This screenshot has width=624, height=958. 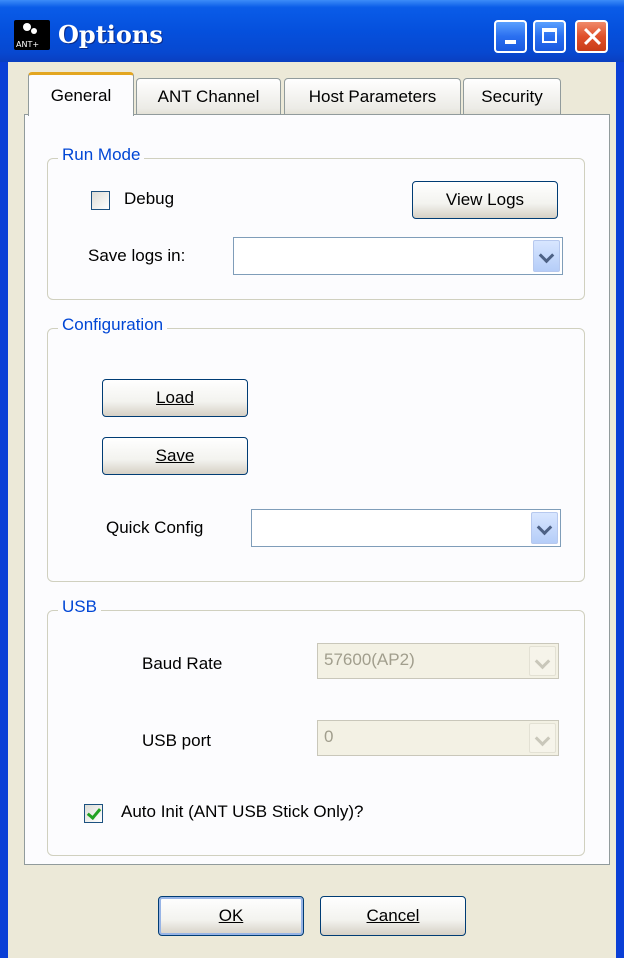 I want to click on save-logs-label: Save logs in:, so click(x=137, y=255).